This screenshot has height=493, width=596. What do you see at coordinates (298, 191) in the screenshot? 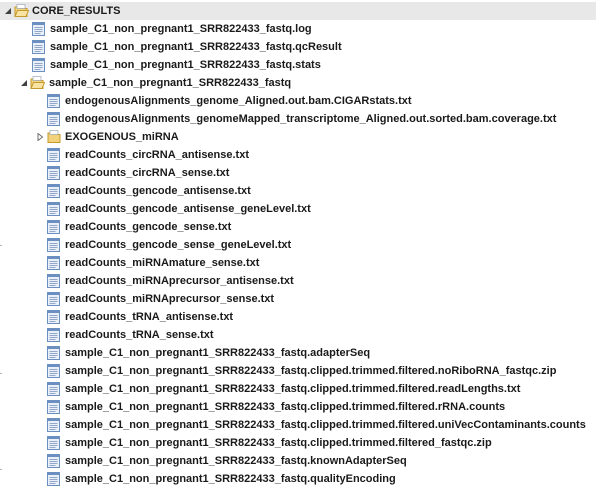
I see `tree-file-item: readCounts_gencode_antisense.txt` at bounding box center [298, 191].